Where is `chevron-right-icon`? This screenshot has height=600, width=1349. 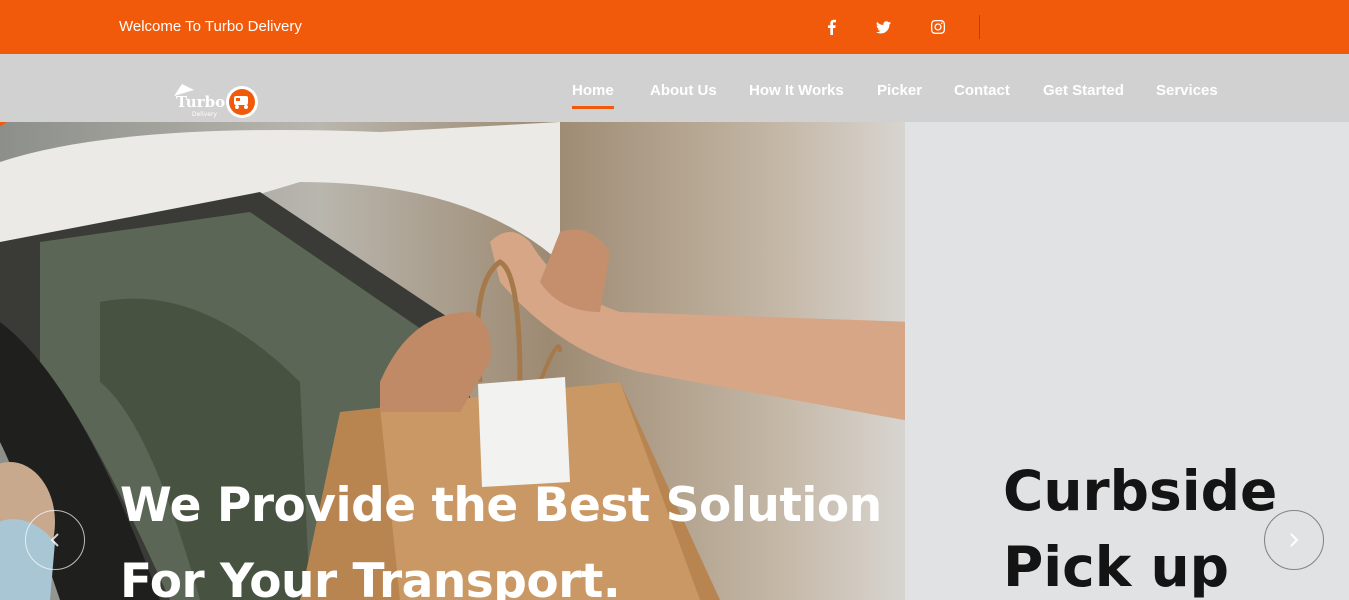 chevron-right-icon is located at coordinates (1294, 540).